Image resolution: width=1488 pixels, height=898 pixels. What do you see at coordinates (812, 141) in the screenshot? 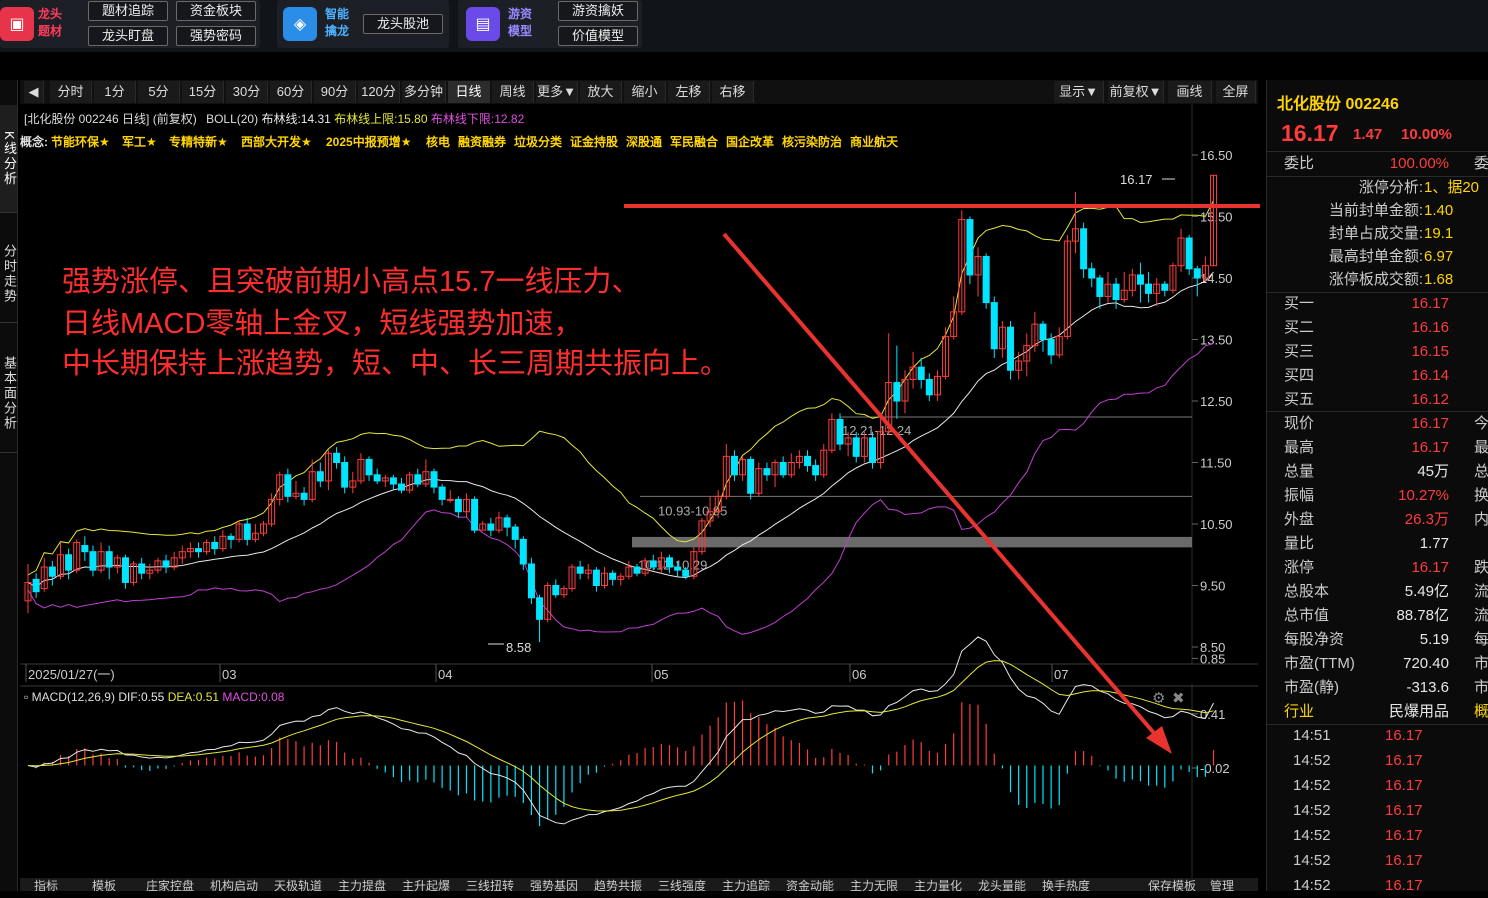
I see `concept-tag: 核污染防治` at bounding box center [812, 141].